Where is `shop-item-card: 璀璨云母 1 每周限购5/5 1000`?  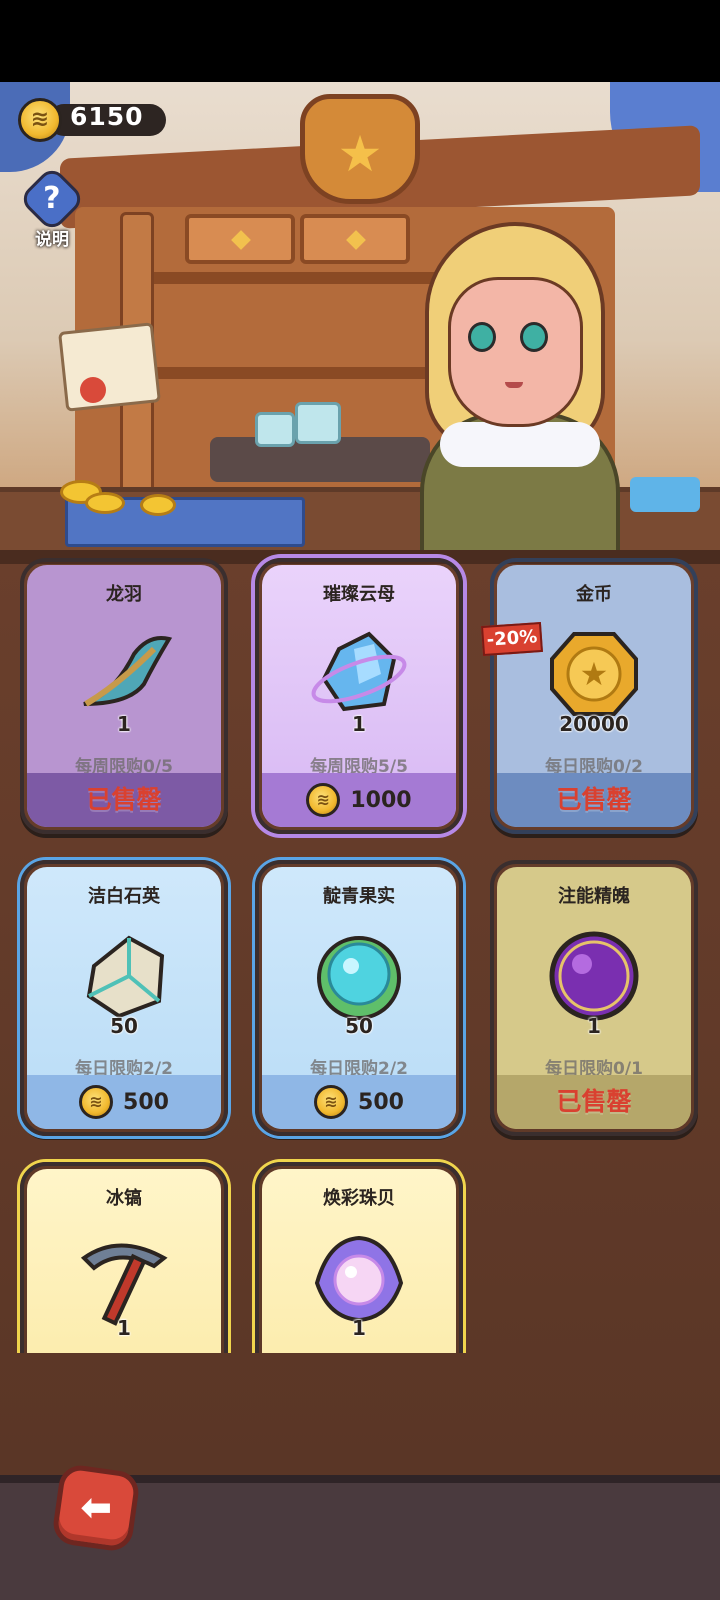
shop-item-card: 璀璨云母 1 每周限购5/5 1000 is located at coordinates (359, 696).